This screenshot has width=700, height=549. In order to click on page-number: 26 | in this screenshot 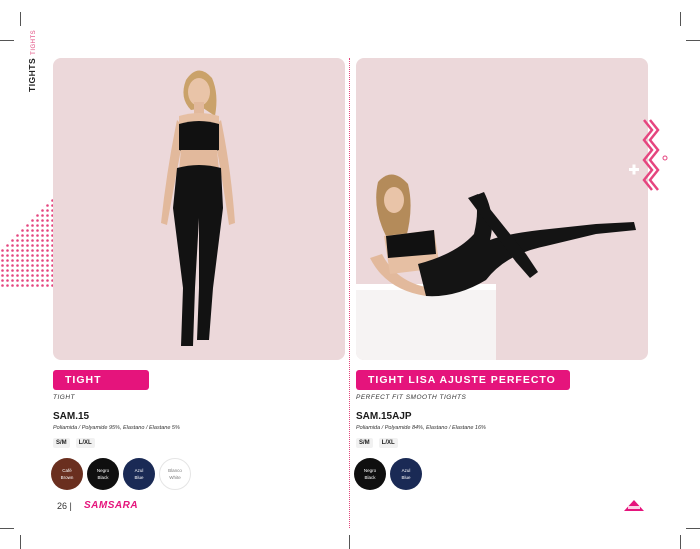, I will do `click(64, 506)`.